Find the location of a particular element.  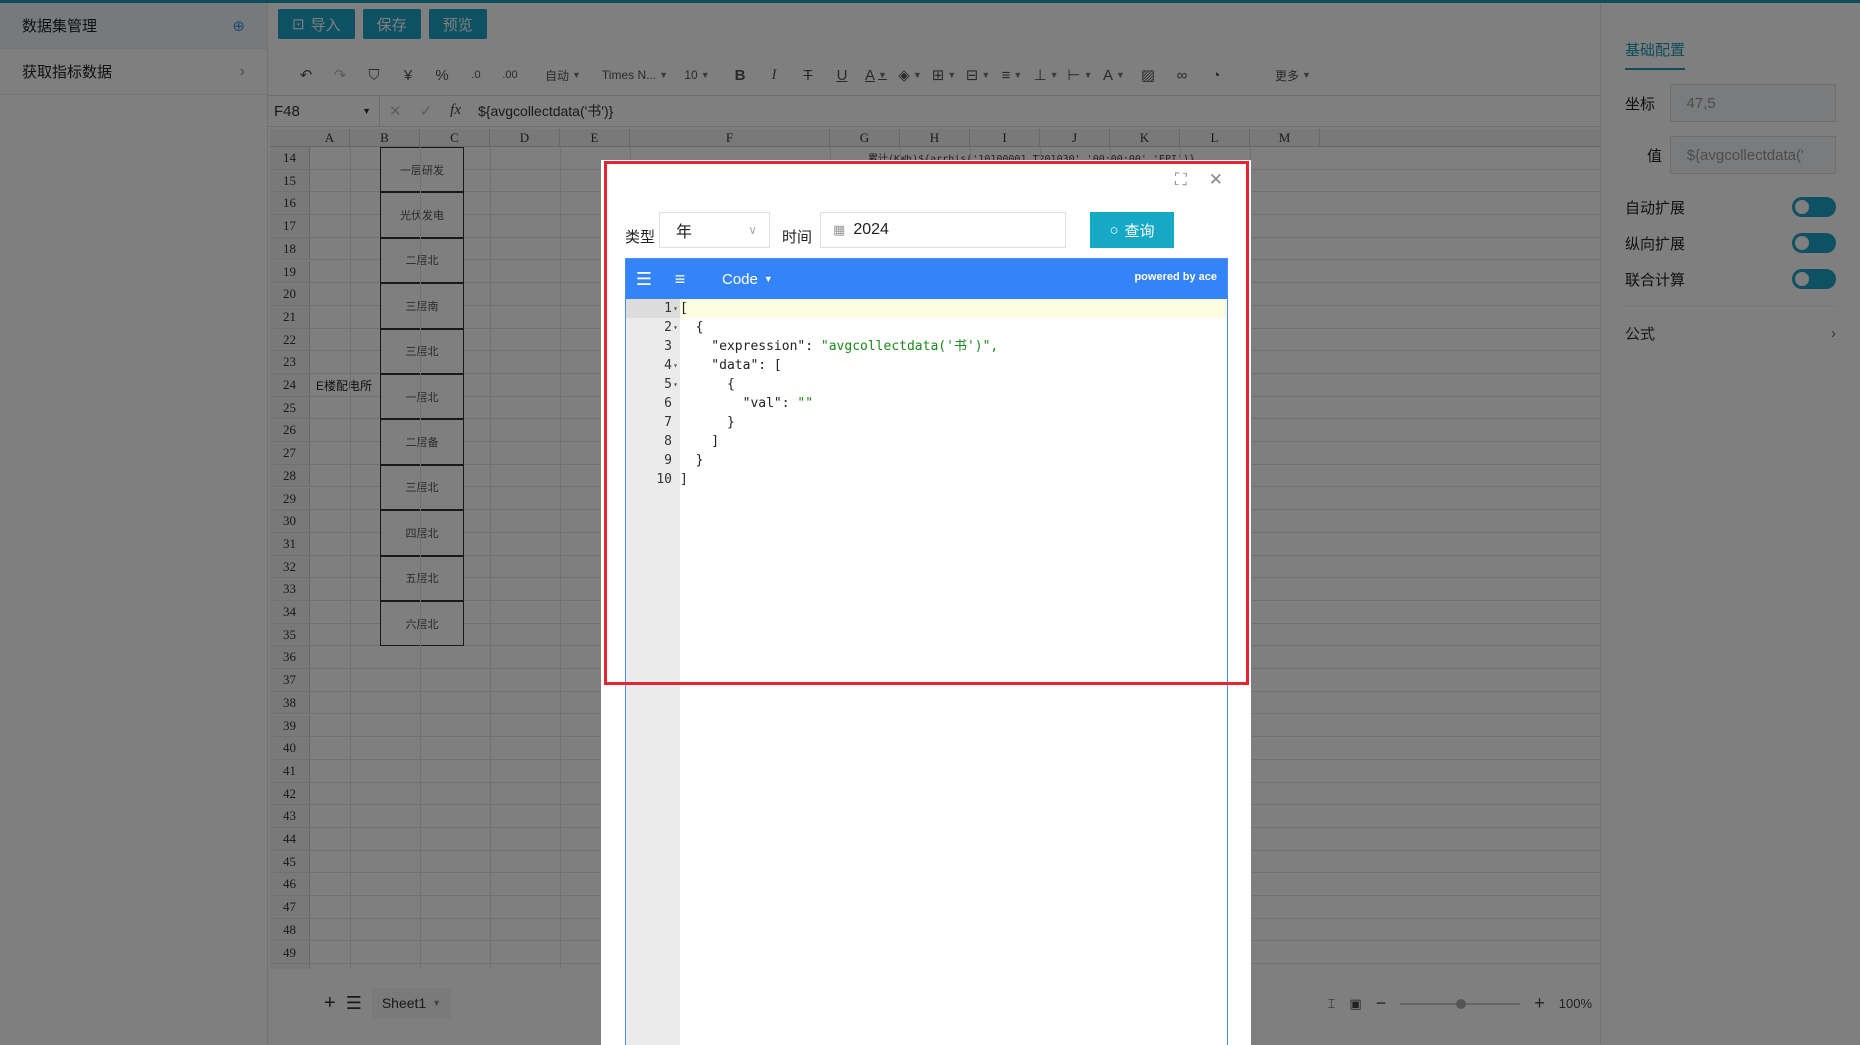

code-string: "avgcollectdata('书')", is located at coordinates (909, 346).